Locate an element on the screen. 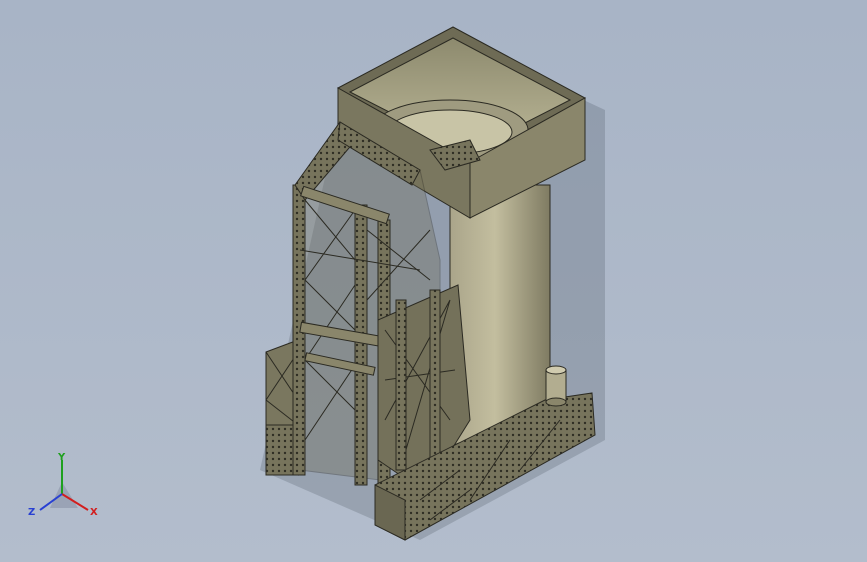 The image size is (867, 562). drive-motor is located at coordinates (556, 386).